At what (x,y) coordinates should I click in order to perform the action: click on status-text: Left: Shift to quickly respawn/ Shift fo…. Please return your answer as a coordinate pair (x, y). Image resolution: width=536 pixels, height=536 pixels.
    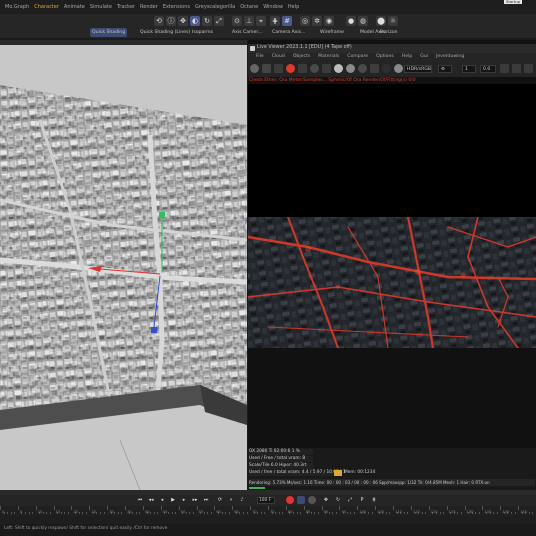
    Looking at the image, I should click on (86, 528).